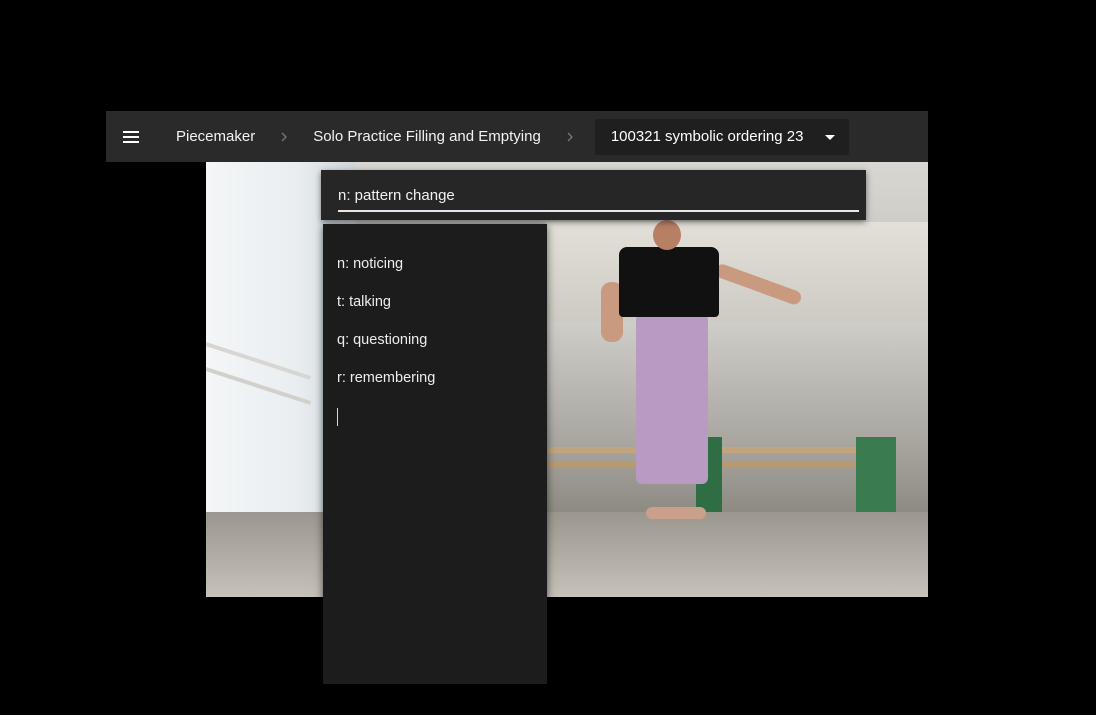 The height and width of the screenshot is (715, 1096). I want to click on input-underline, so click(598, 211).